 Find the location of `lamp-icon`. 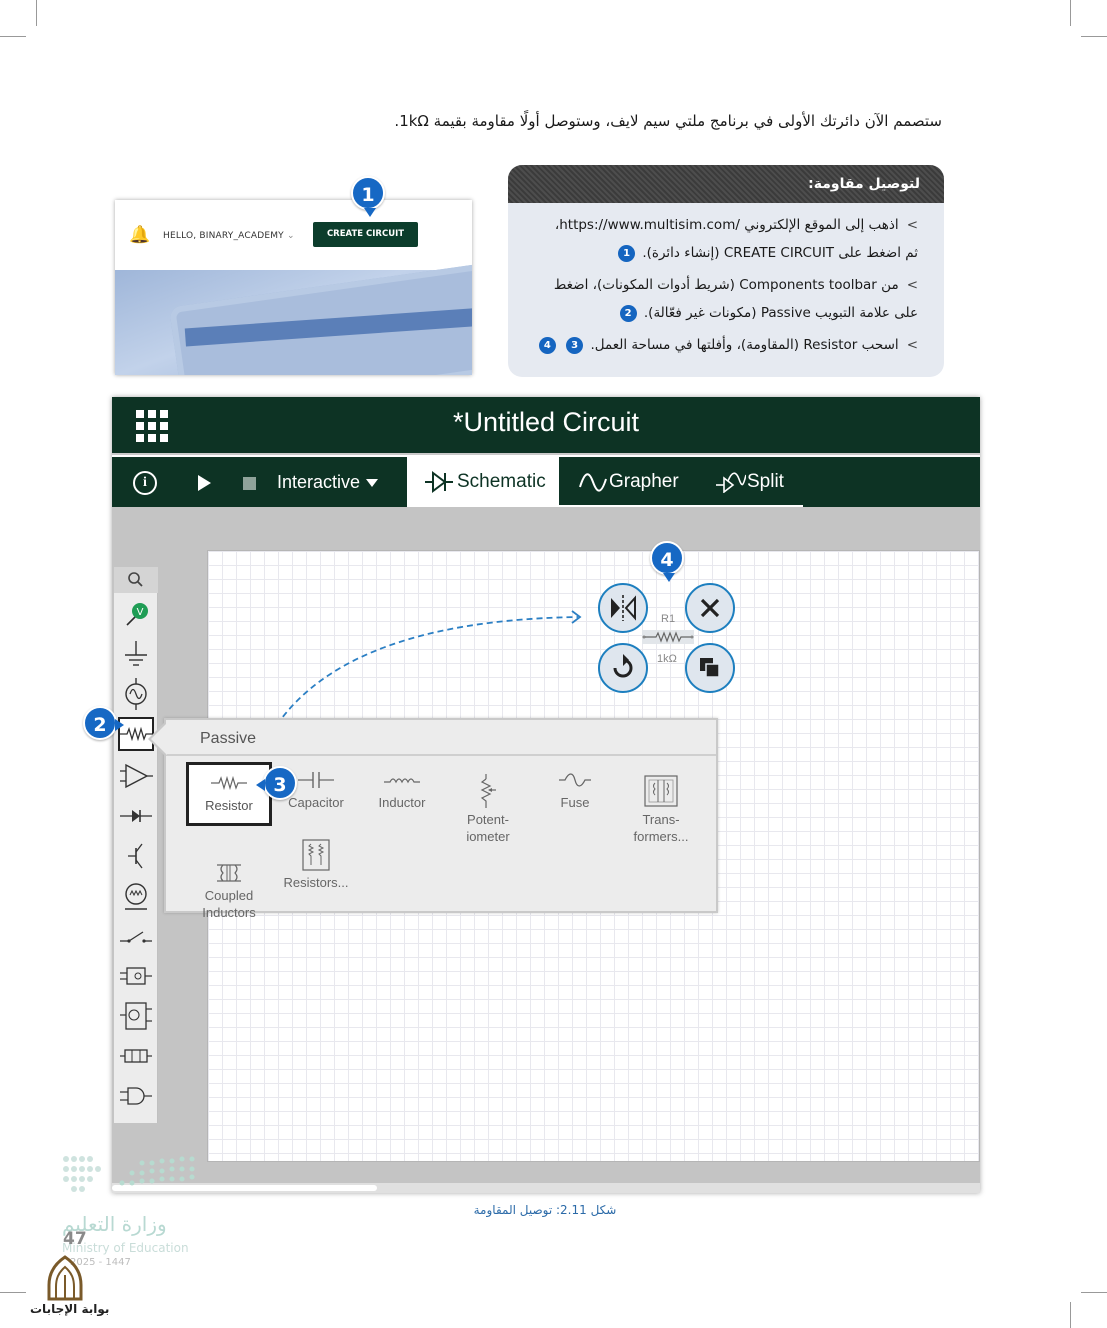

lamp-icon is located at coordinates (136, 896).